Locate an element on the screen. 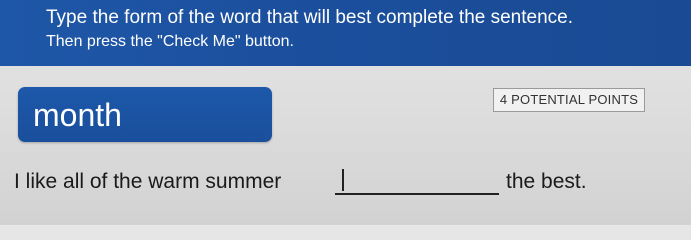  answer-blank-input is located at coordinates (417, 180).